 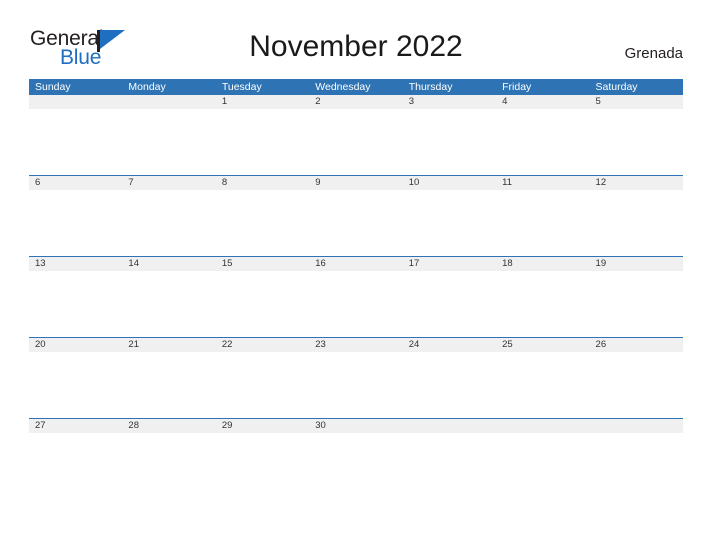 I want to click on weekday-header-sunday: Sunday, so click(x=53, y=87).